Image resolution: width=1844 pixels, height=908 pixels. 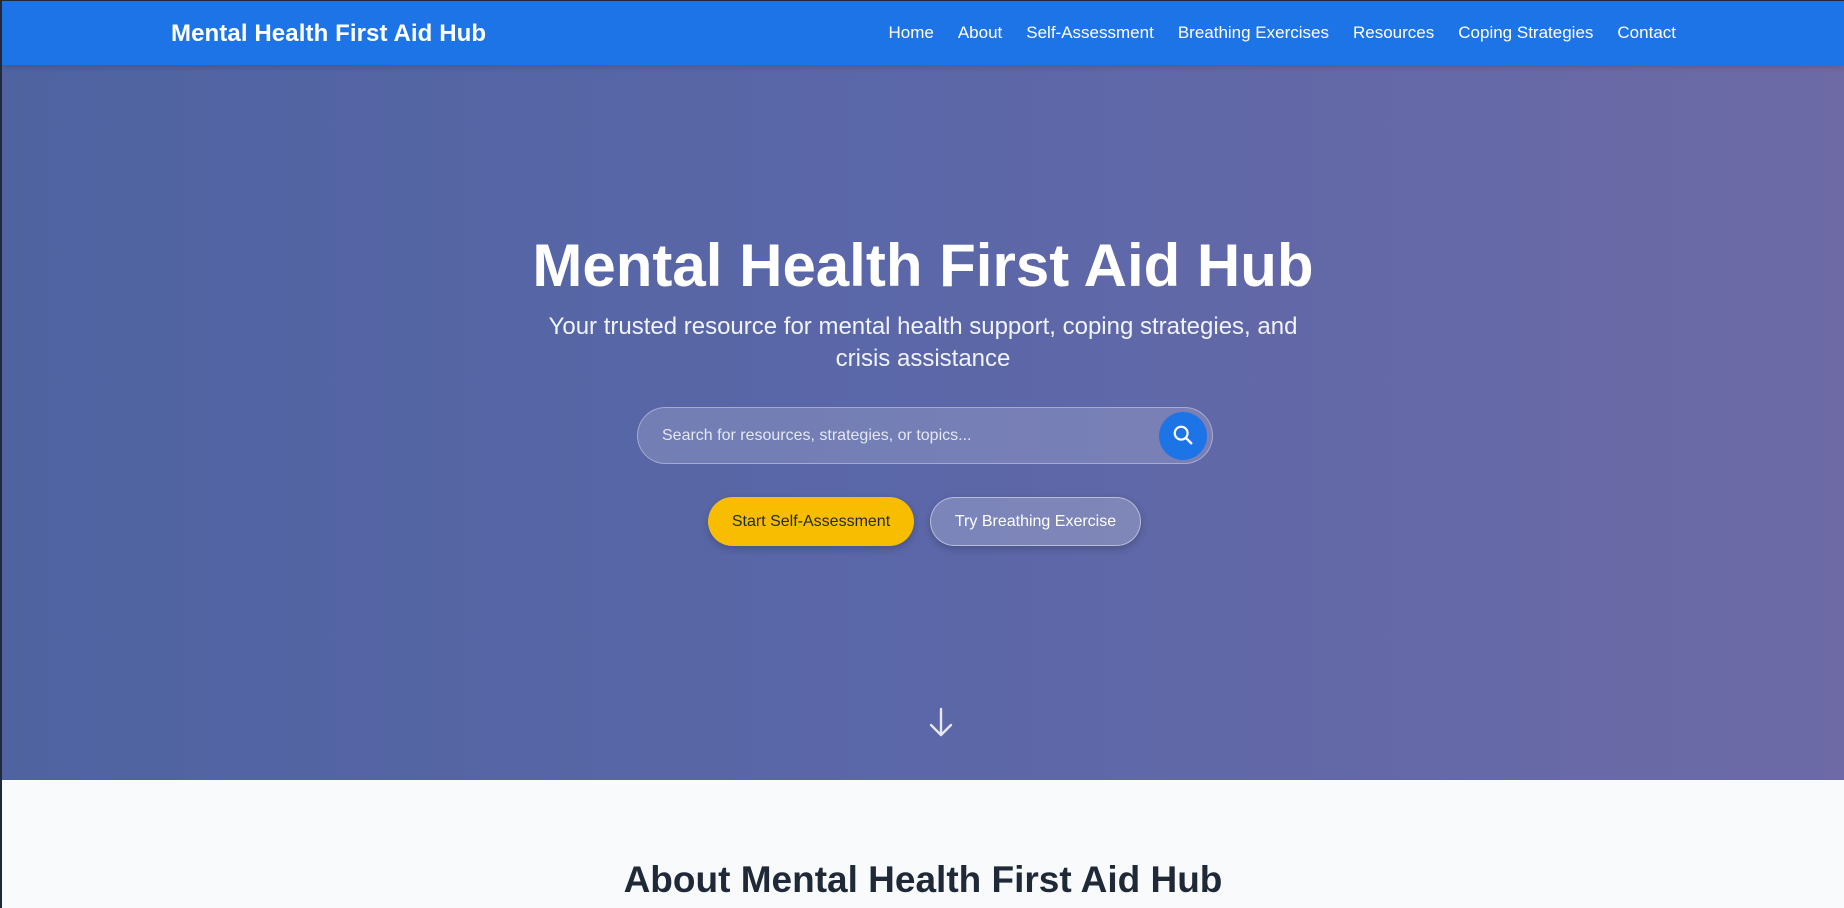 I want to click on nav-self-assessment: Self-Assessment, so click(x=1090, y=33).